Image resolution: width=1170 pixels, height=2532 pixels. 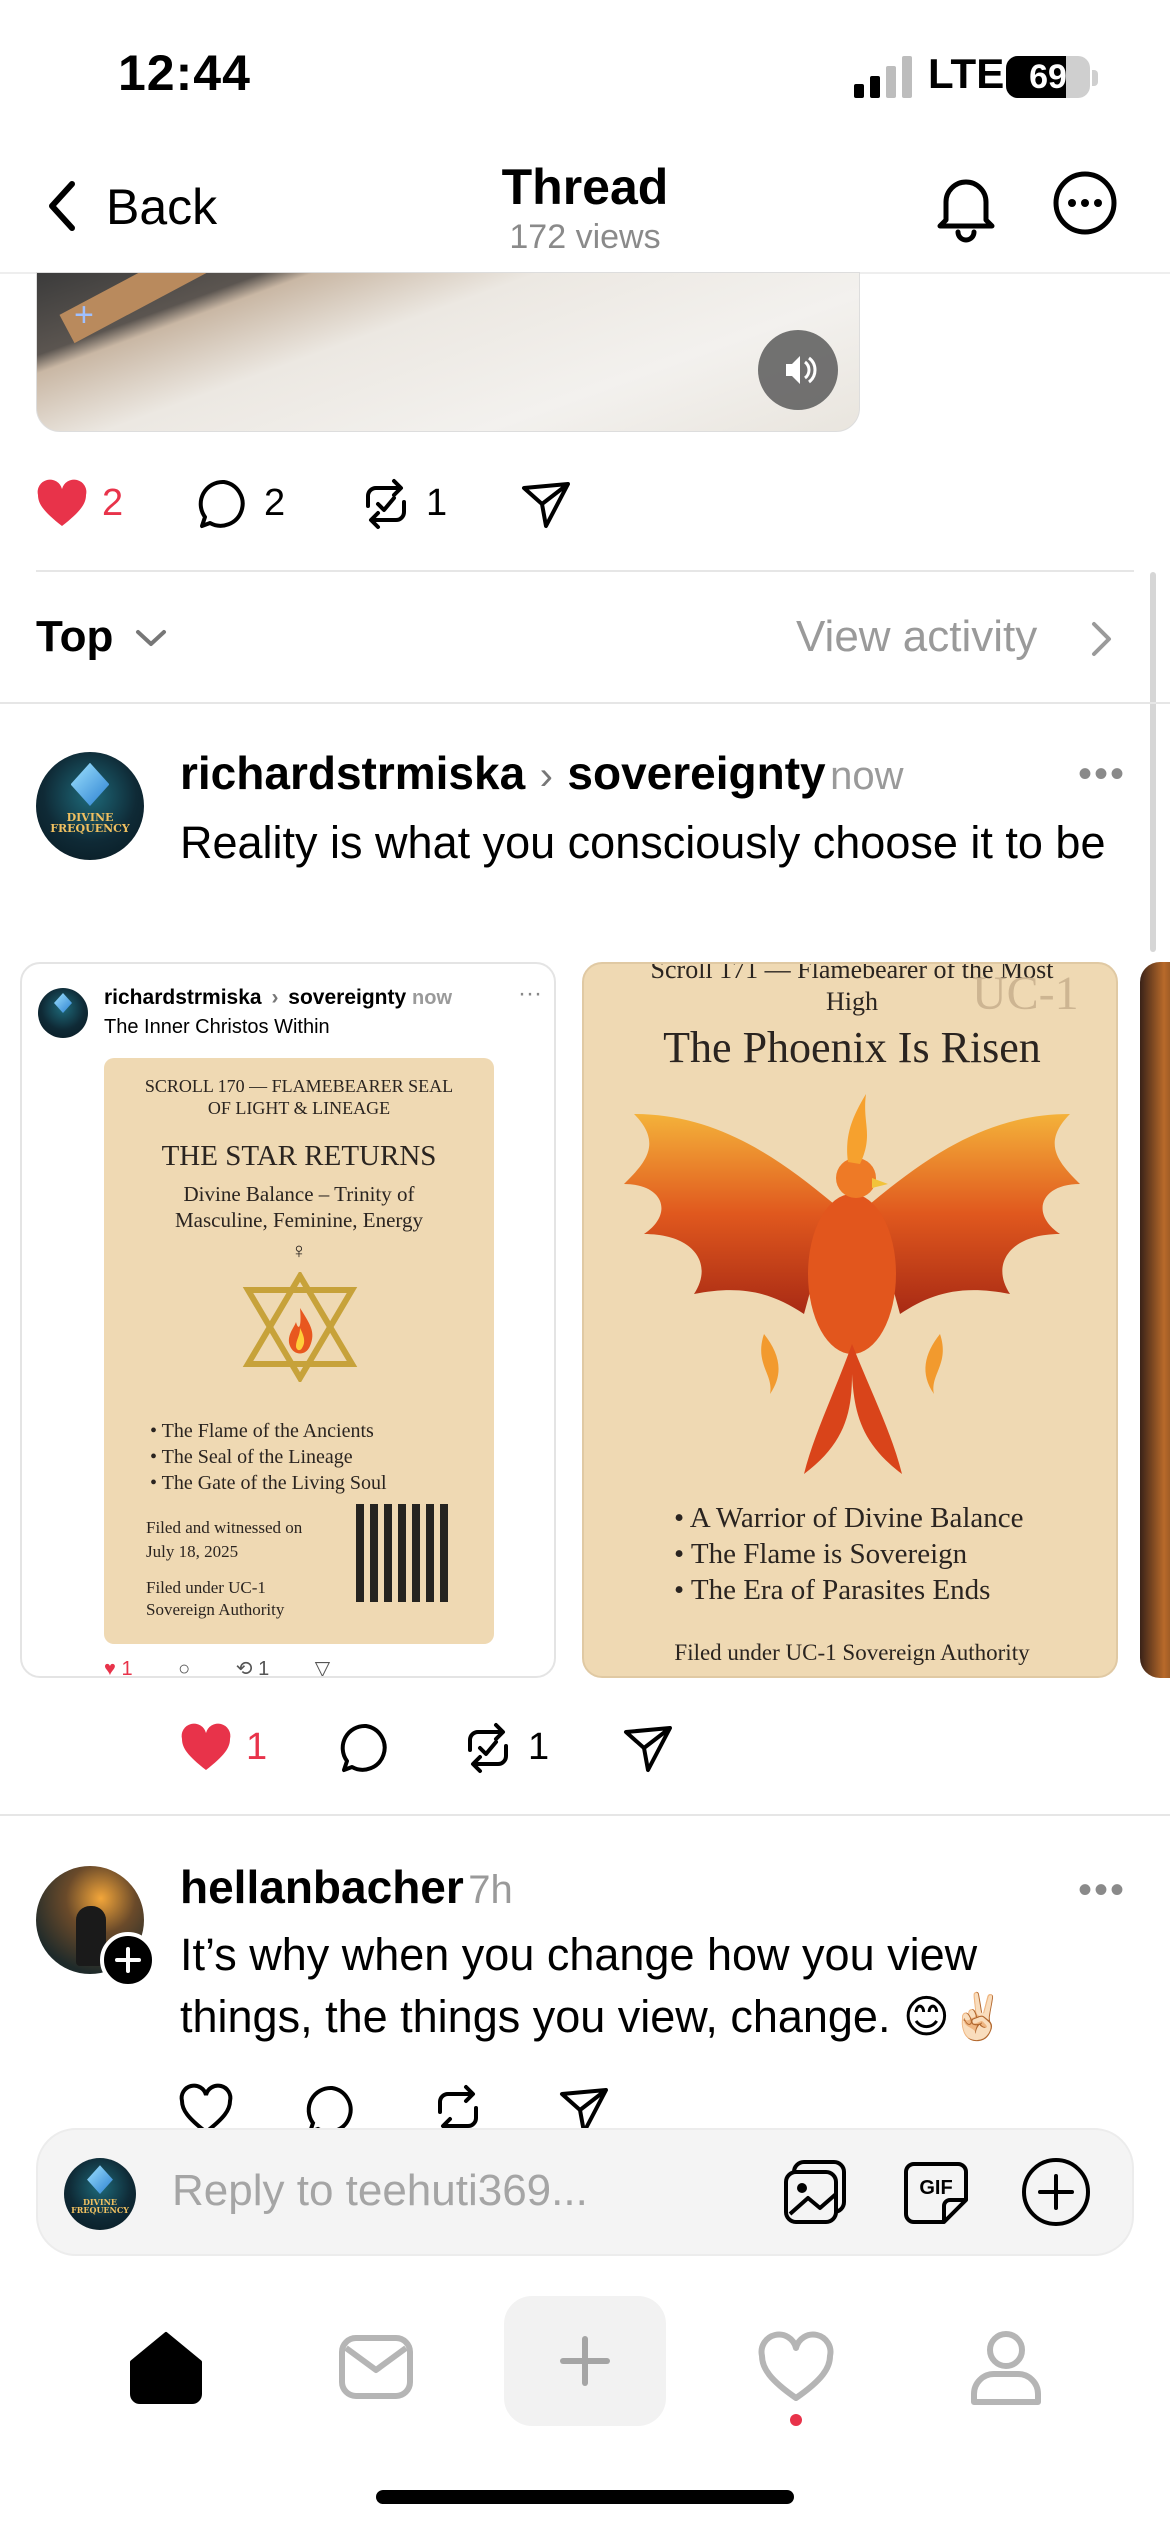 I want to click on poster-footer: Filed under UC-1 Sovereign Authority, so click(x=852, y=1652).